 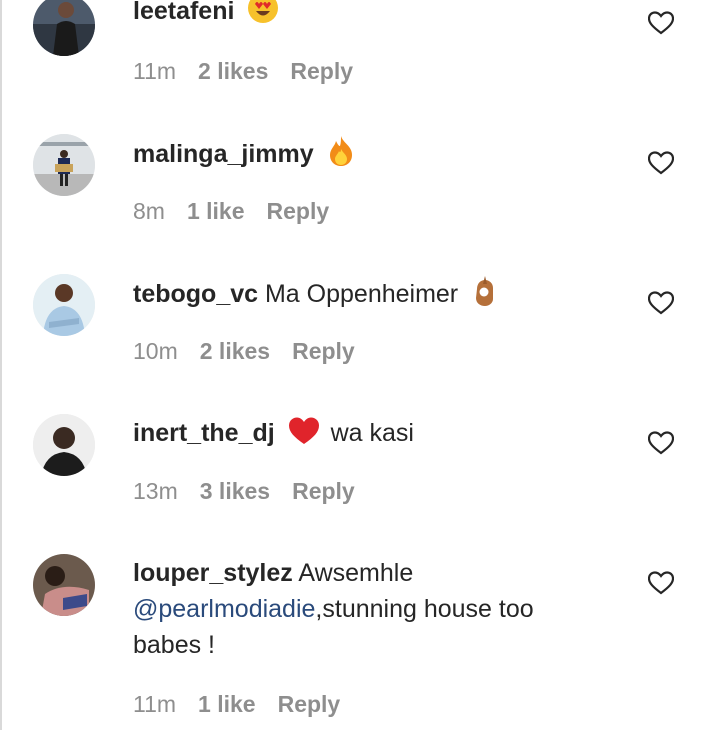 I want to click on comment-meta: 8m 1 like Reply, so click(x=242, y=211).